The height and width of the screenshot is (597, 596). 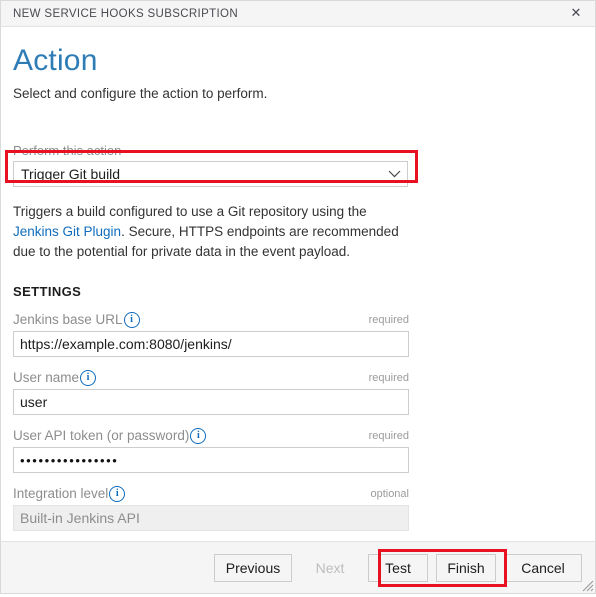 What do you see at coordinates (46, 377) in the screenshot?
I see `field-label: User name` at bounding box center [46, 377].